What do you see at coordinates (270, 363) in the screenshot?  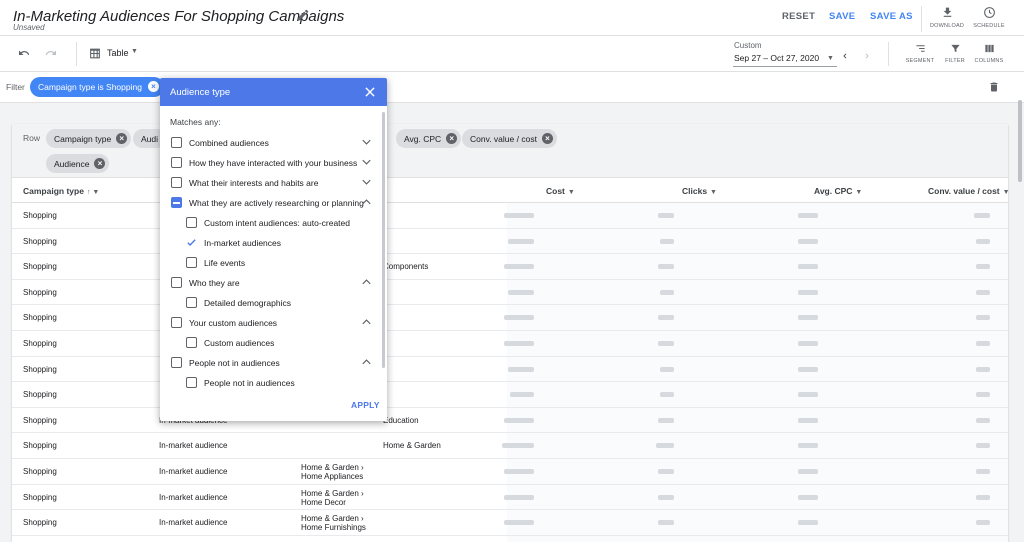 I see `audience-category-option: People not in audiences` at bounding box center [270, 363].